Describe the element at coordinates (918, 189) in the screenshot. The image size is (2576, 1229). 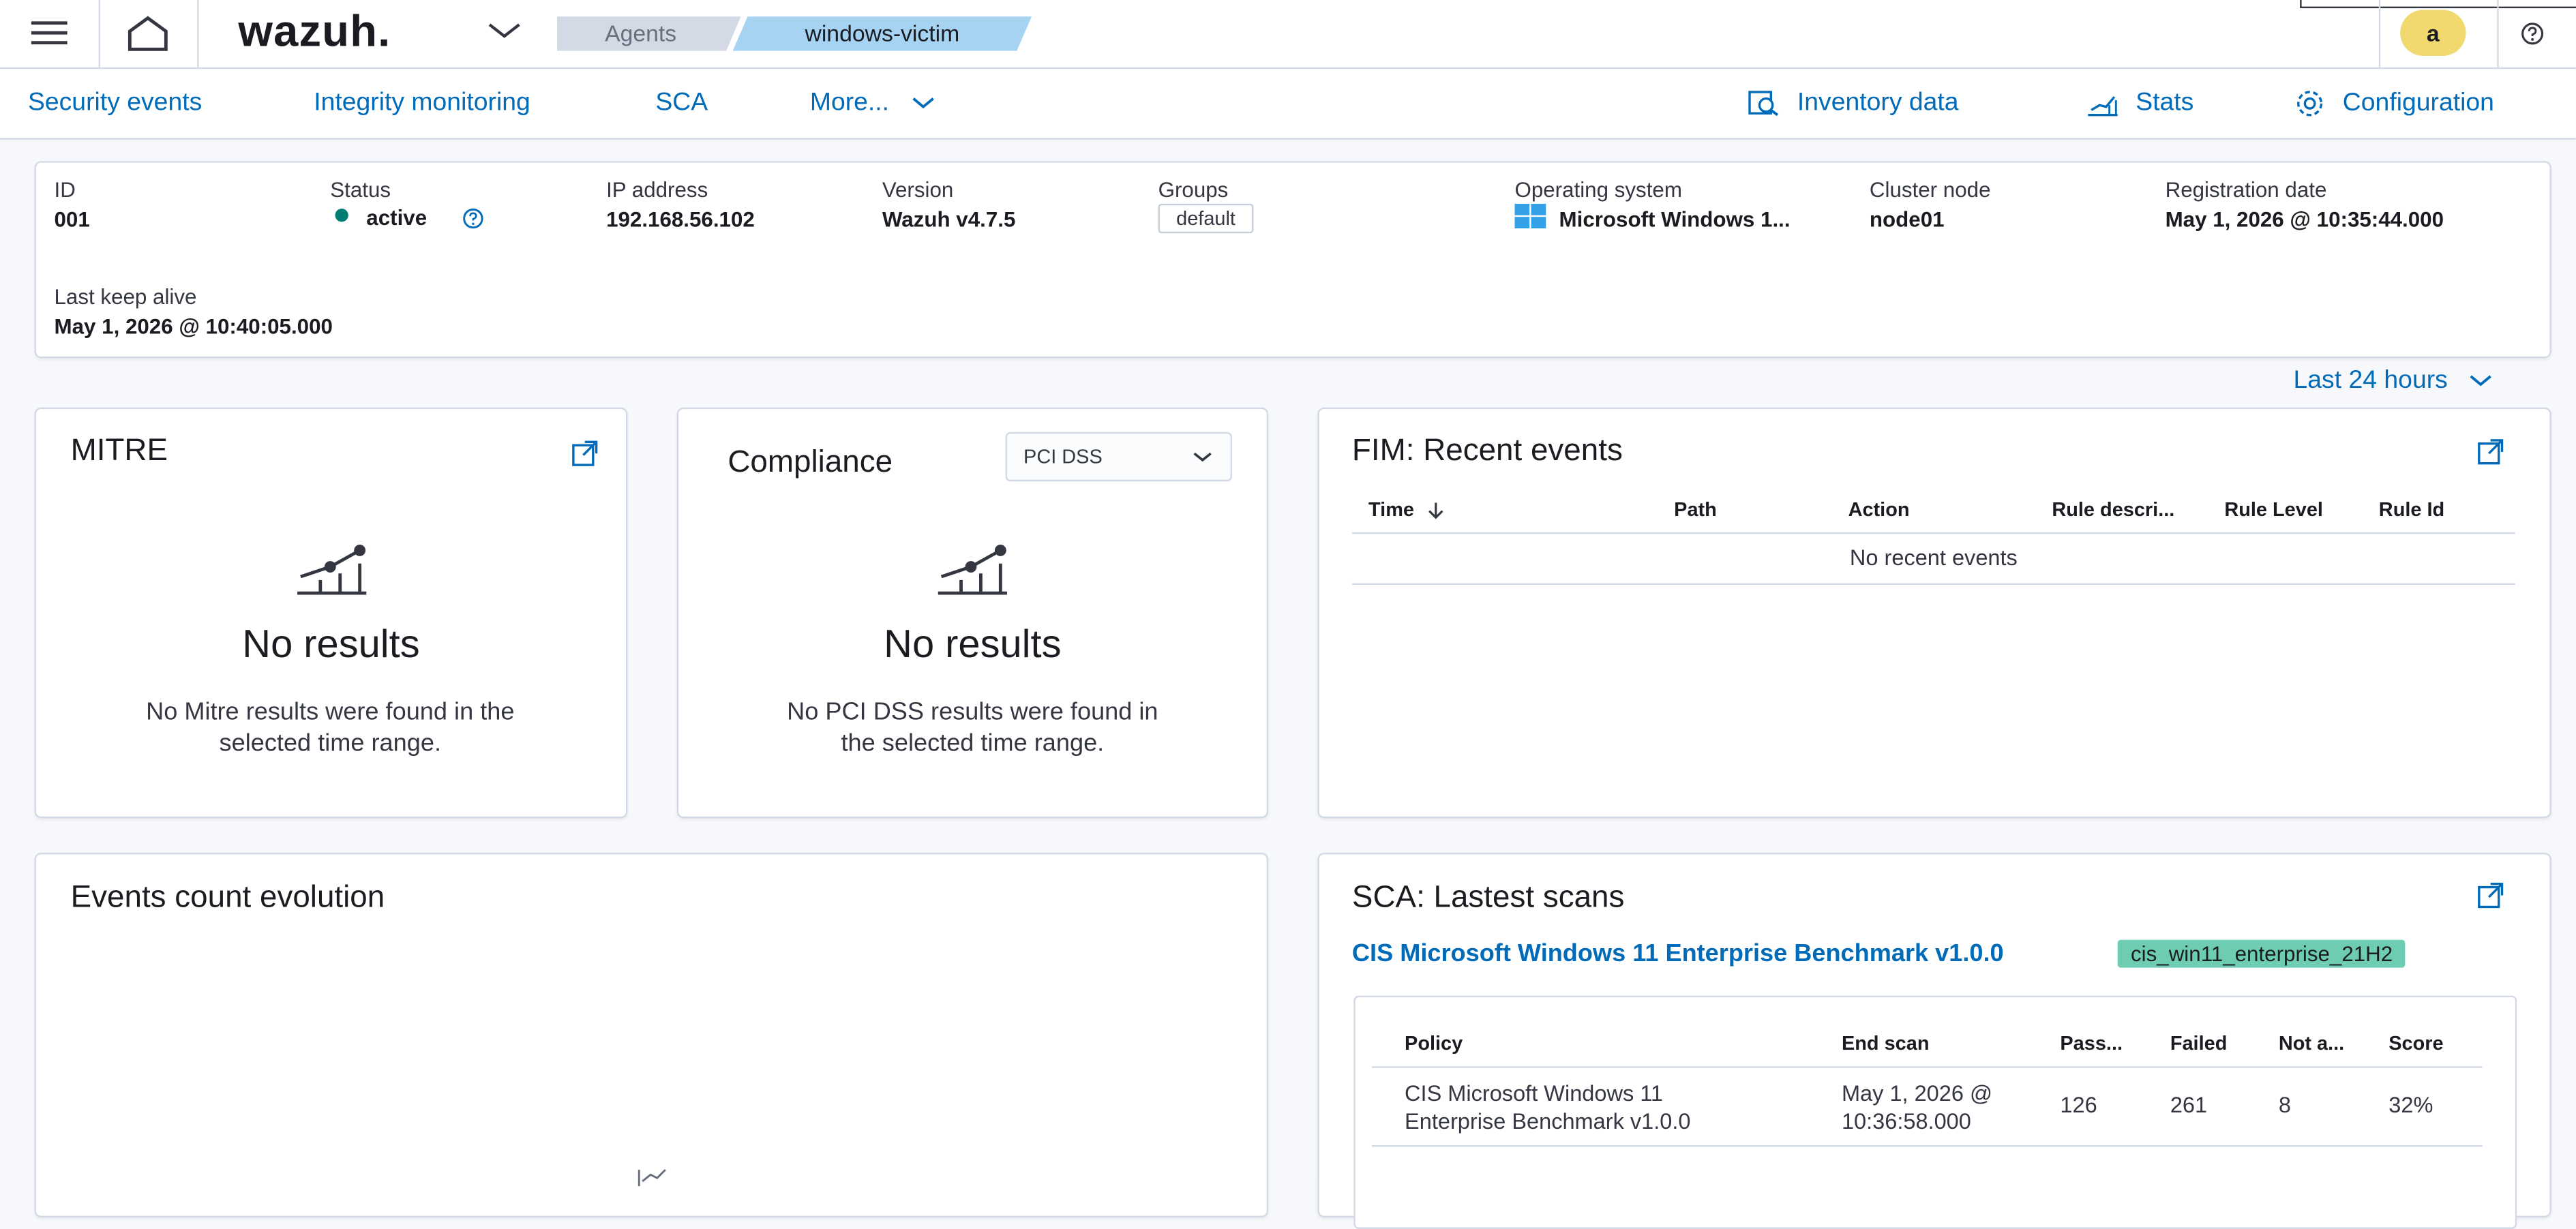
I see `version-label: Version` at that location.